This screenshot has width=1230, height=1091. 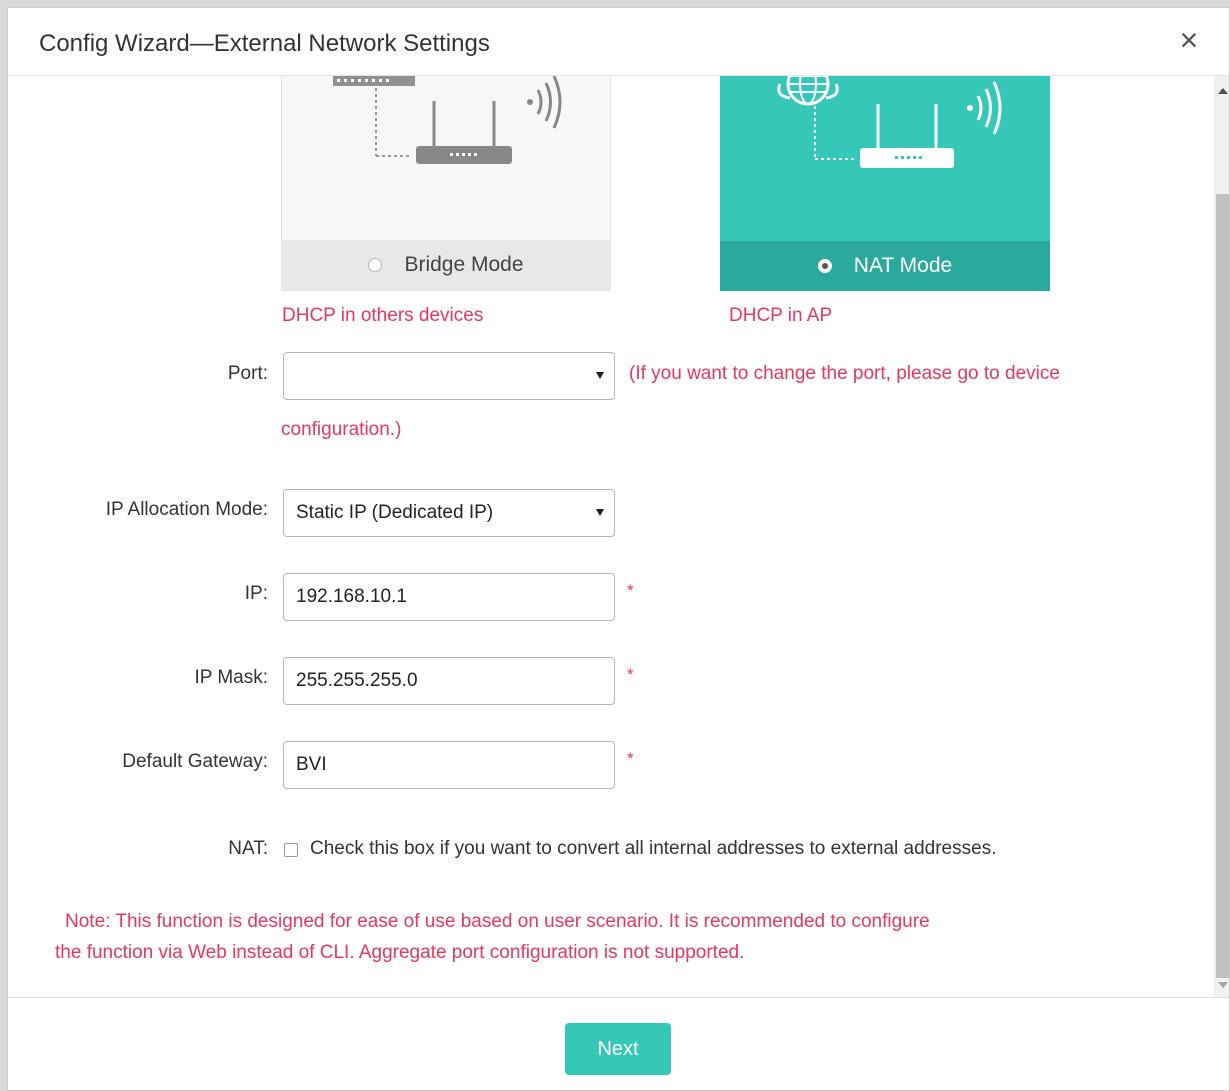 I want to click on ip-mask-input: 255.255.255.0, so click(x=449, y=681).